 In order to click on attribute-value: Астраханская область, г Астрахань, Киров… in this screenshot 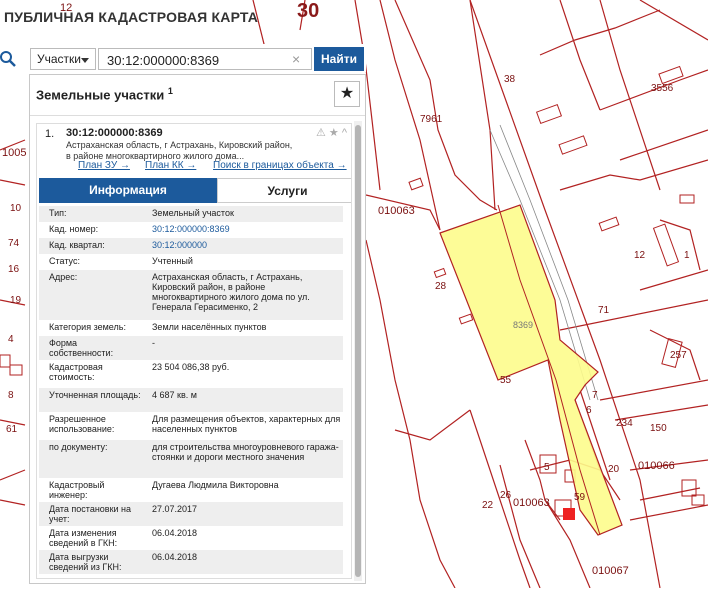, I will do `click(231, 292)`.